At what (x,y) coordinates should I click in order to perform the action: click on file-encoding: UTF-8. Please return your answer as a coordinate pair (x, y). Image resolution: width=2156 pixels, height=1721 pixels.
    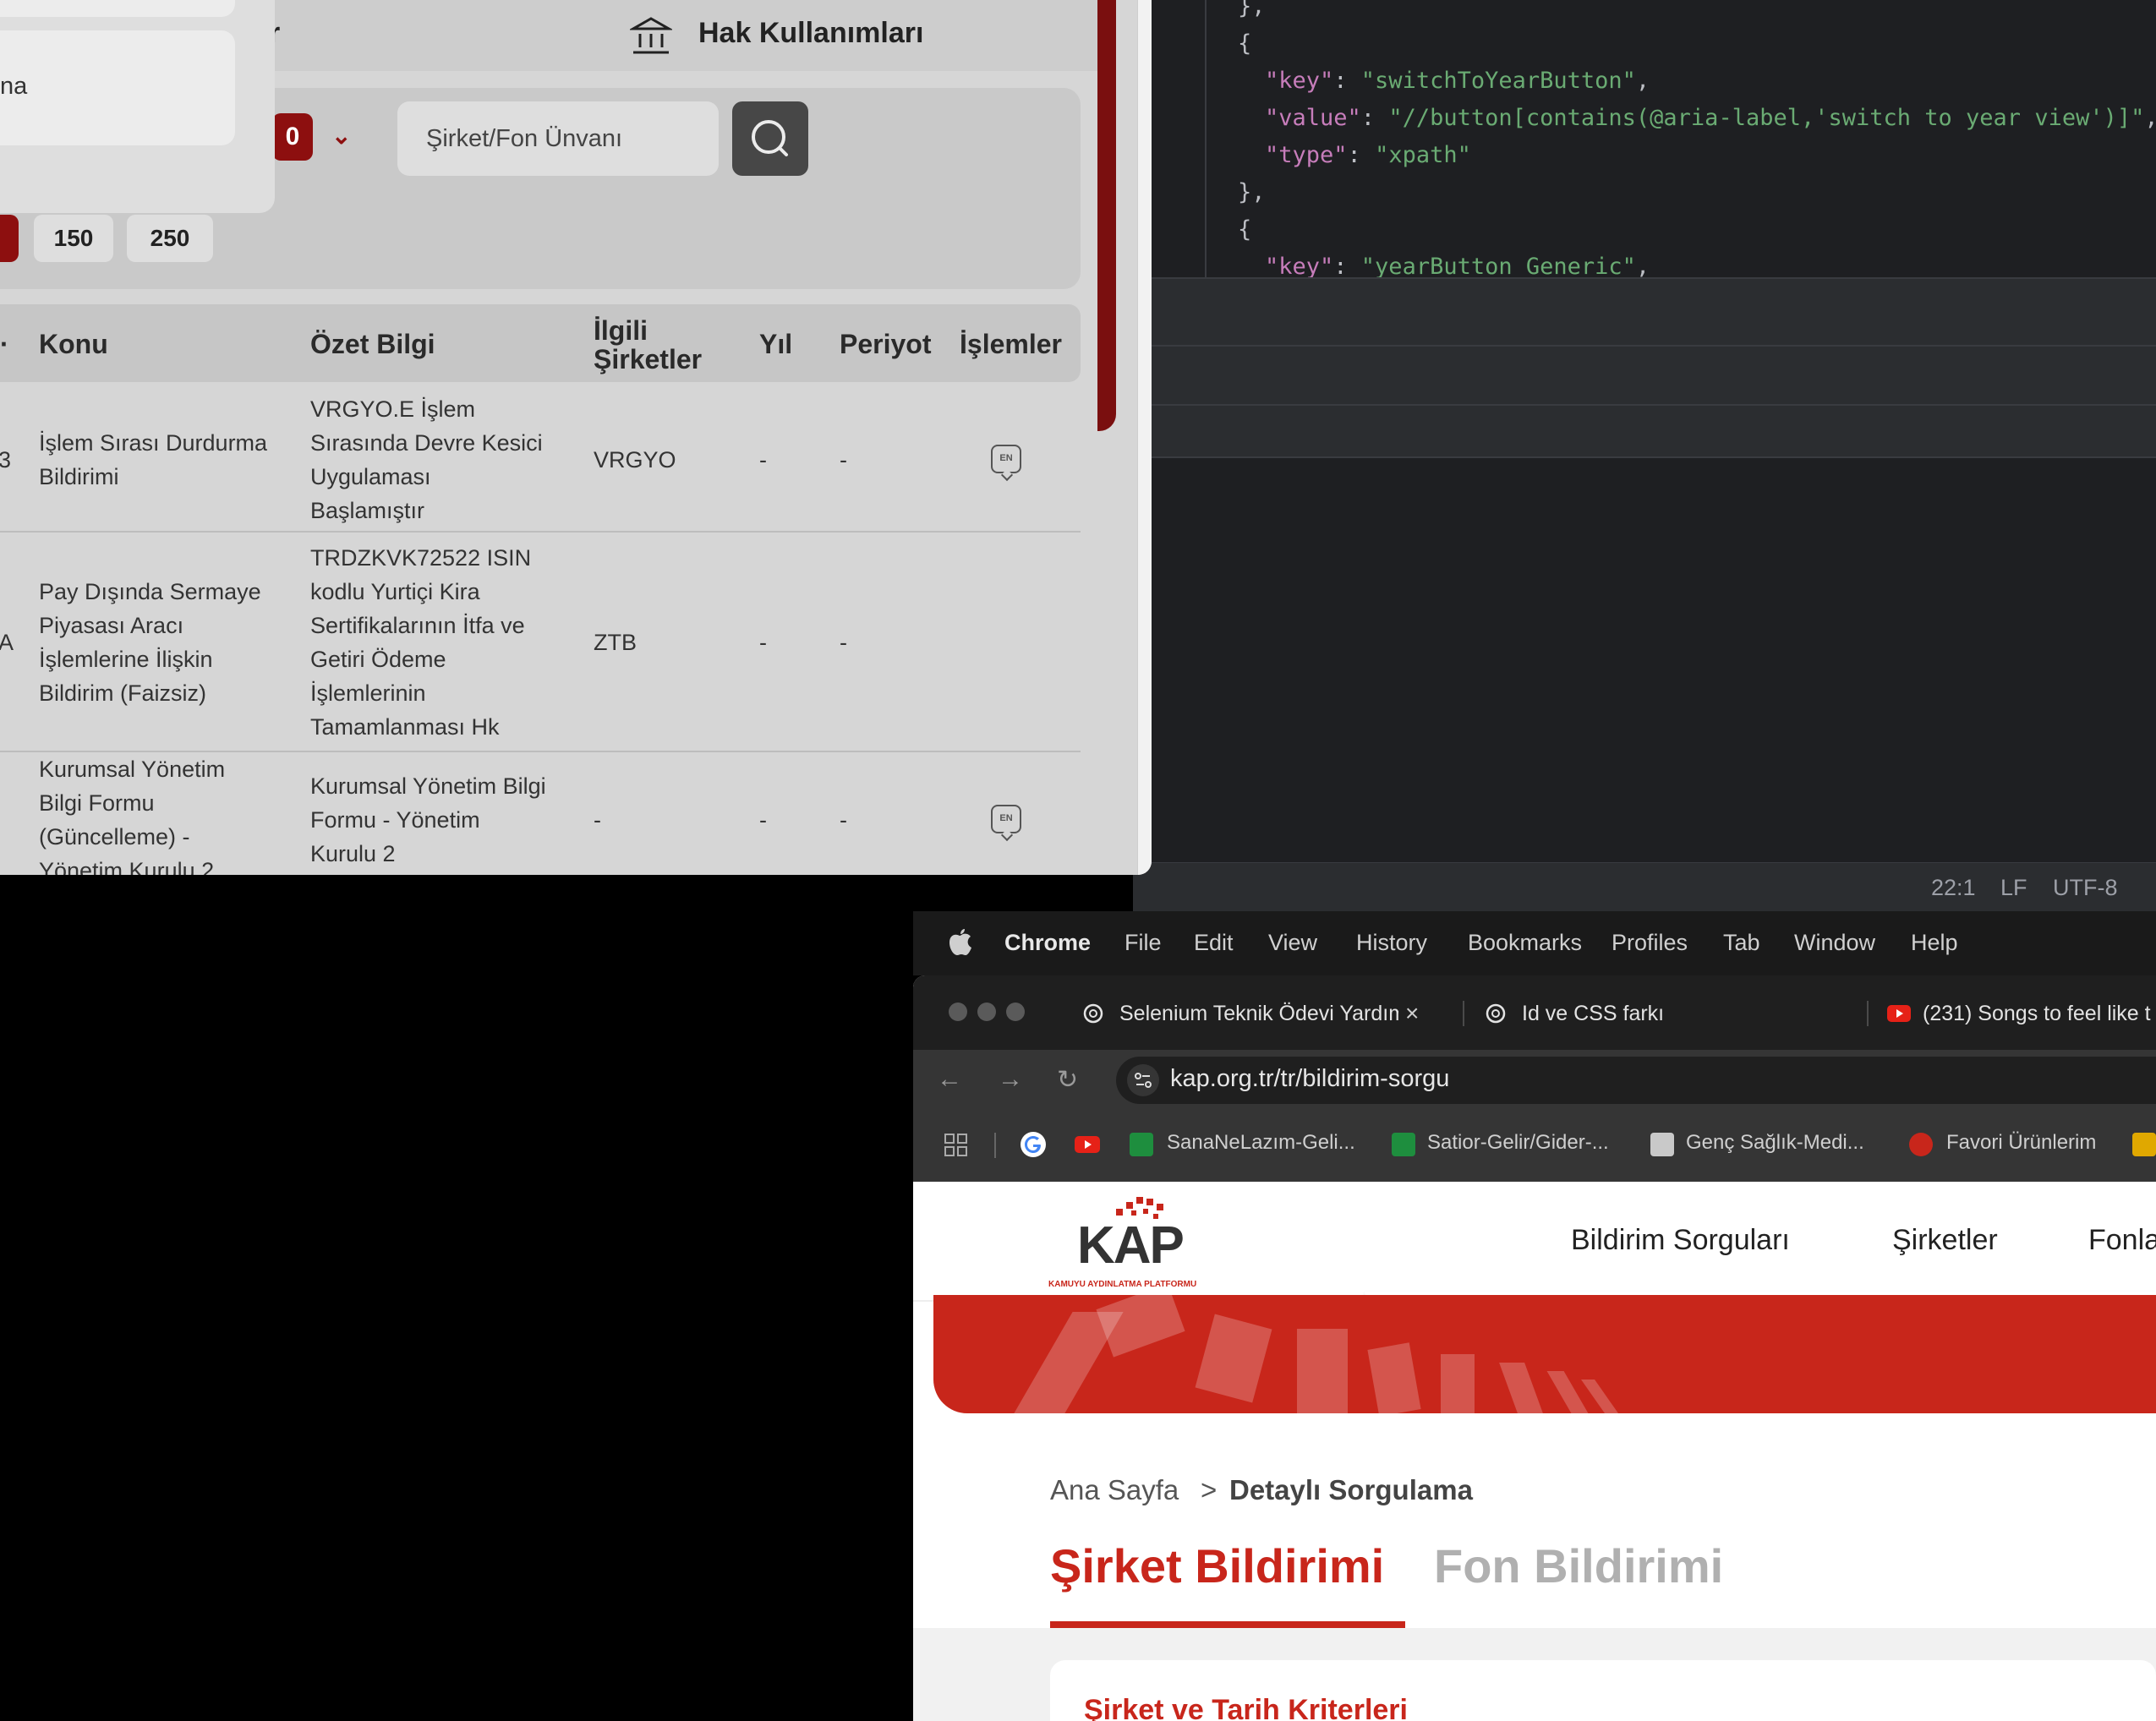
    Looking at the image, I should click on (2085, 888).